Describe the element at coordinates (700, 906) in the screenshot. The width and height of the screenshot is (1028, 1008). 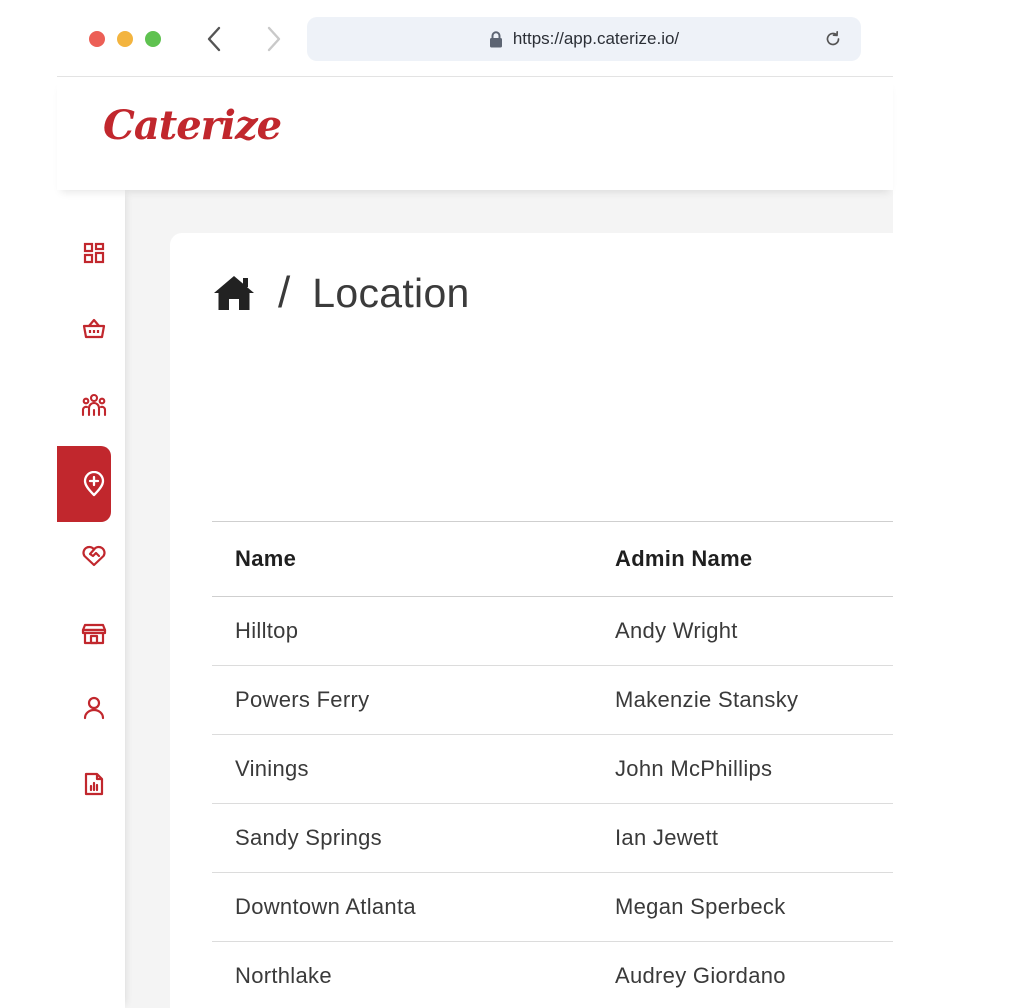
I see `admin-name: Megan Sperbeck` at that location.